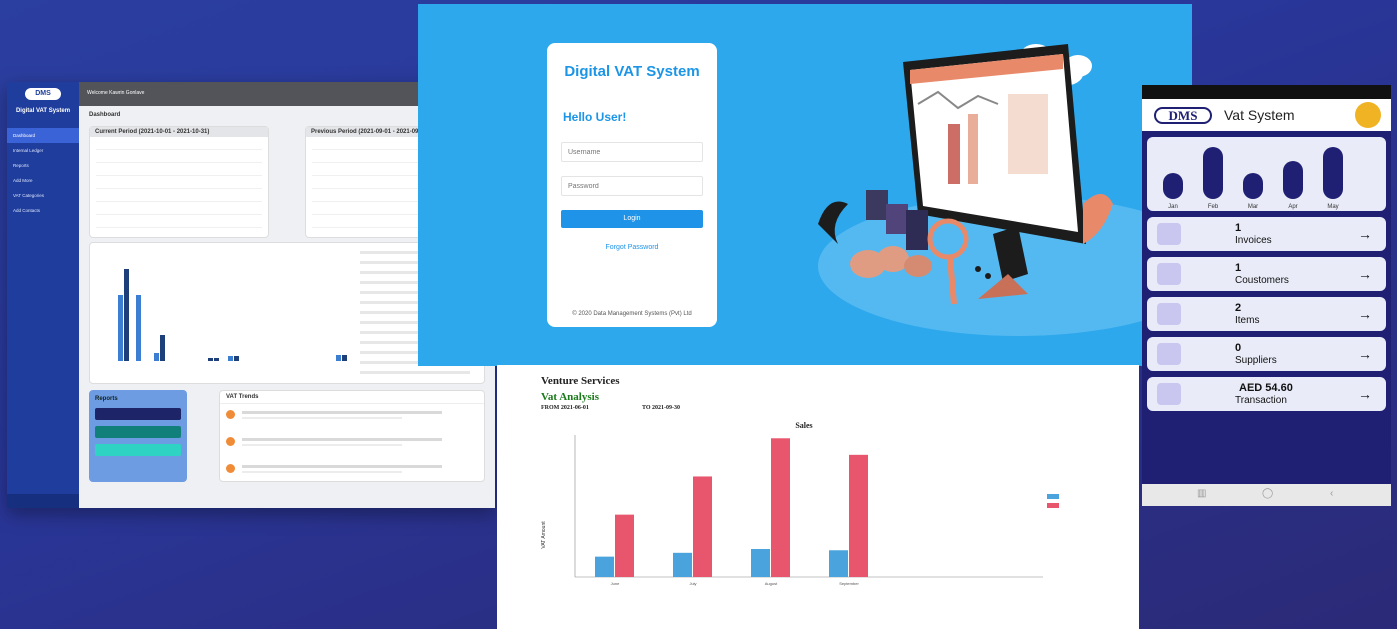 This screenshot has height=629, width=1397. What do you see at coordinates (615, 583) in the screenshot?
I see `x-tick-label: June` at bounding box center [615, 583].